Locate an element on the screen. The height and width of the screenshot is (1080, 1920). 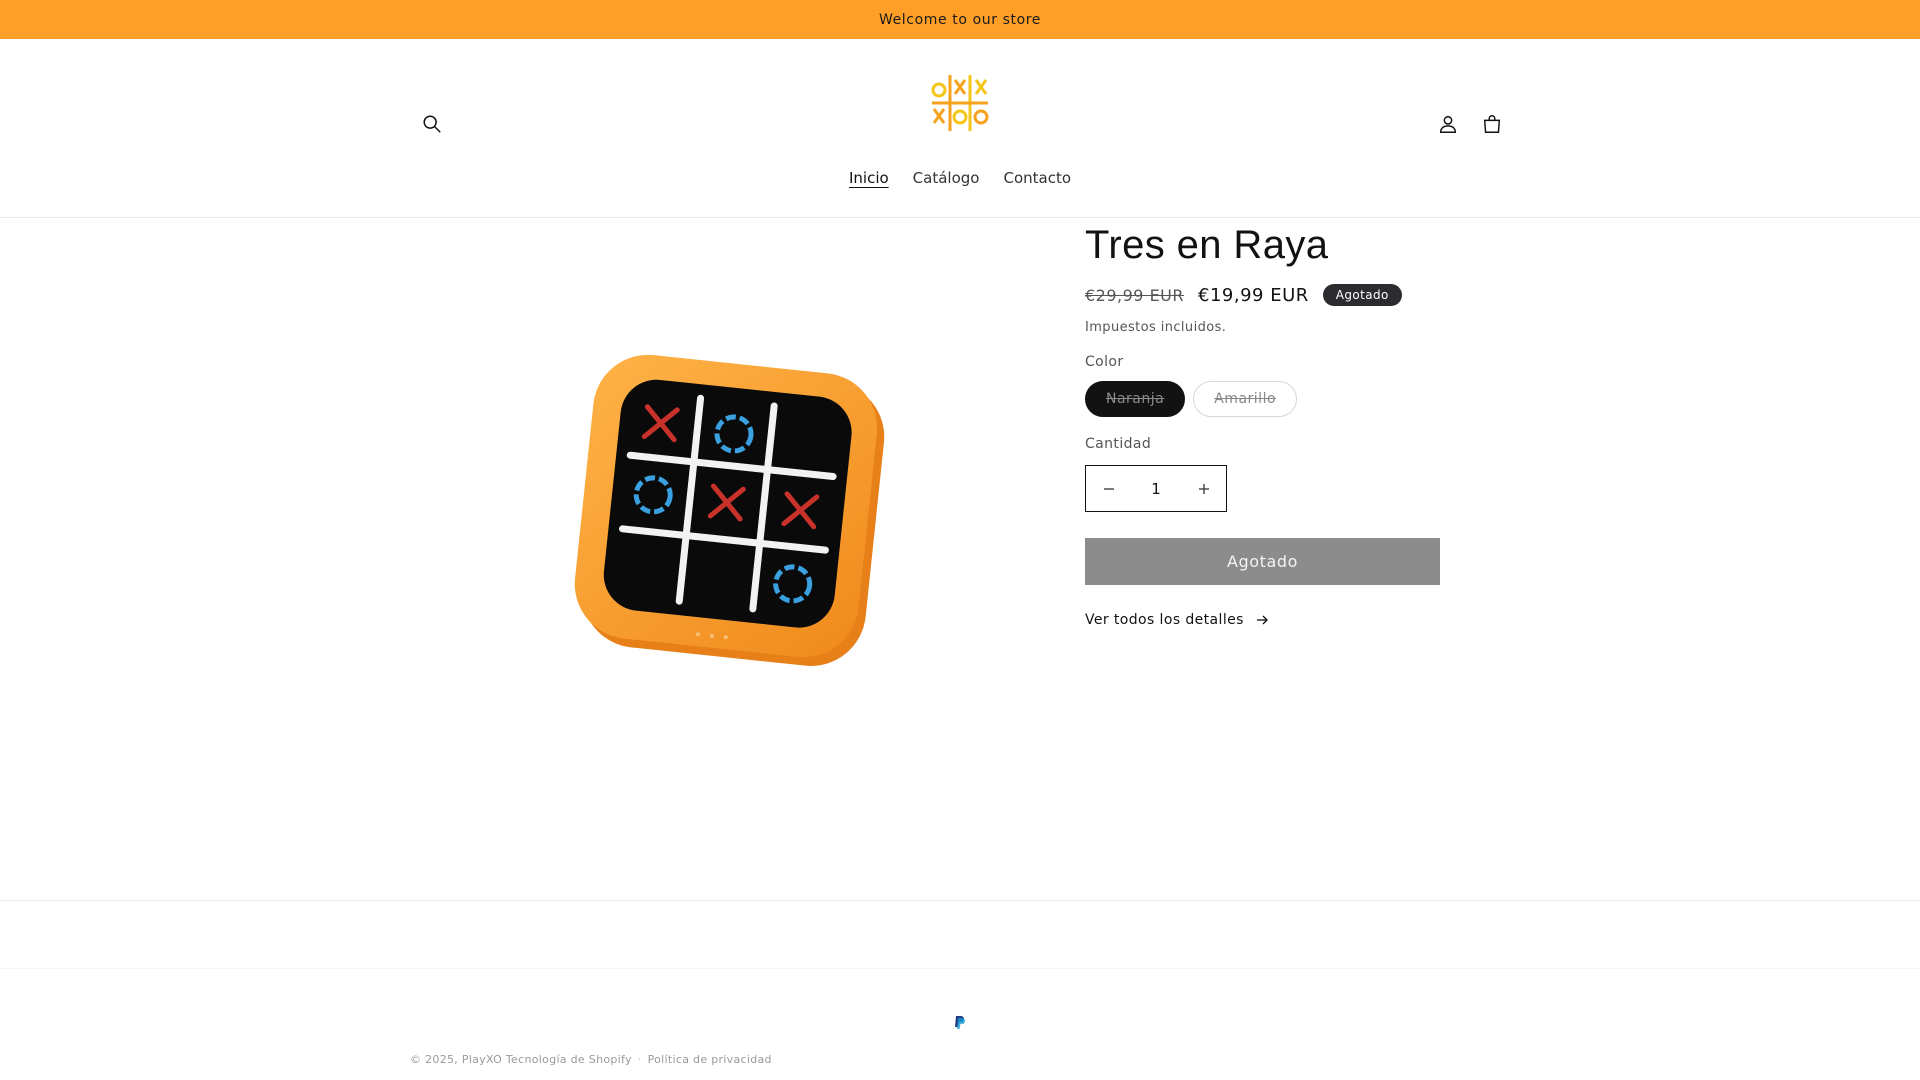
view-details-label: Ver todos los detalles is located at coordinates (1164, 620).